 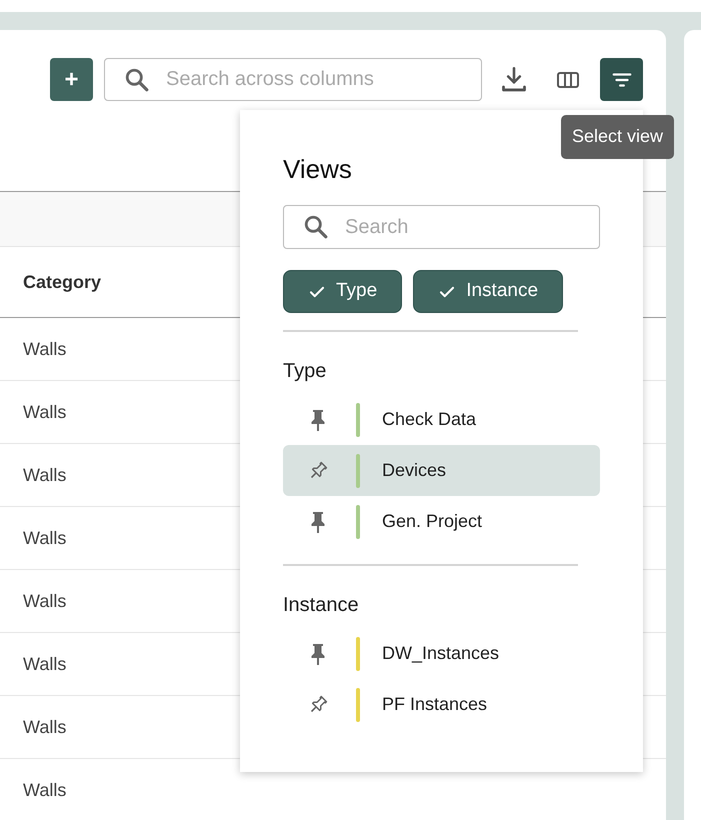 I want to click on tooltip: Select view, so click(x=617, y=137).